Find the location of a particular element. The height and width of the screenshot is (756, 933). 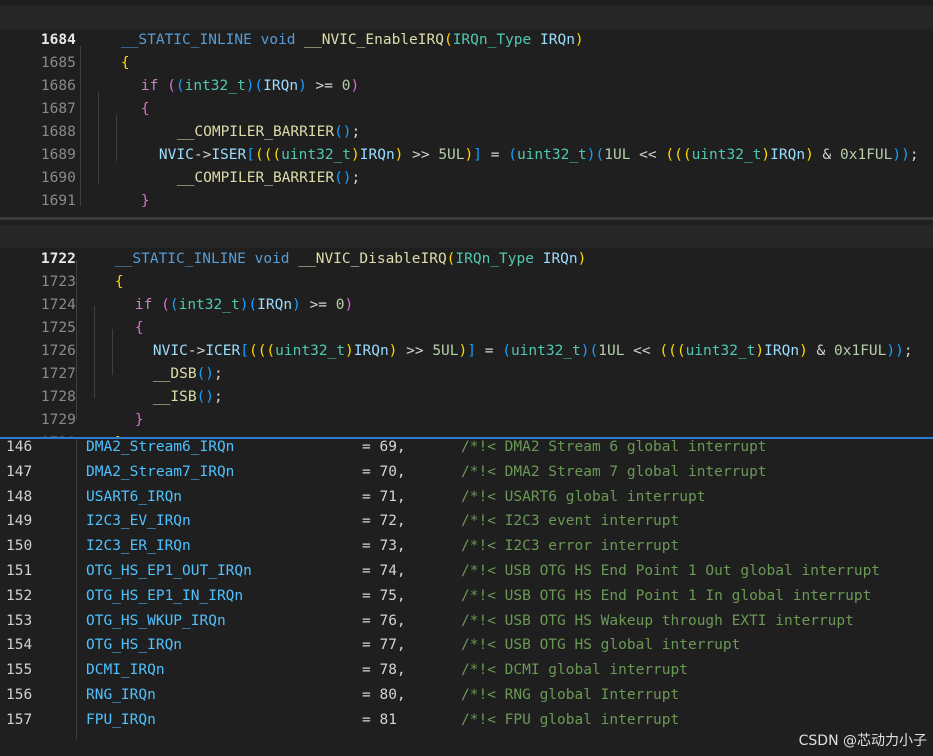

code-line: 1724 if ((int32_t)(IRQn) >= 0) is located at coordinates (176, 292).